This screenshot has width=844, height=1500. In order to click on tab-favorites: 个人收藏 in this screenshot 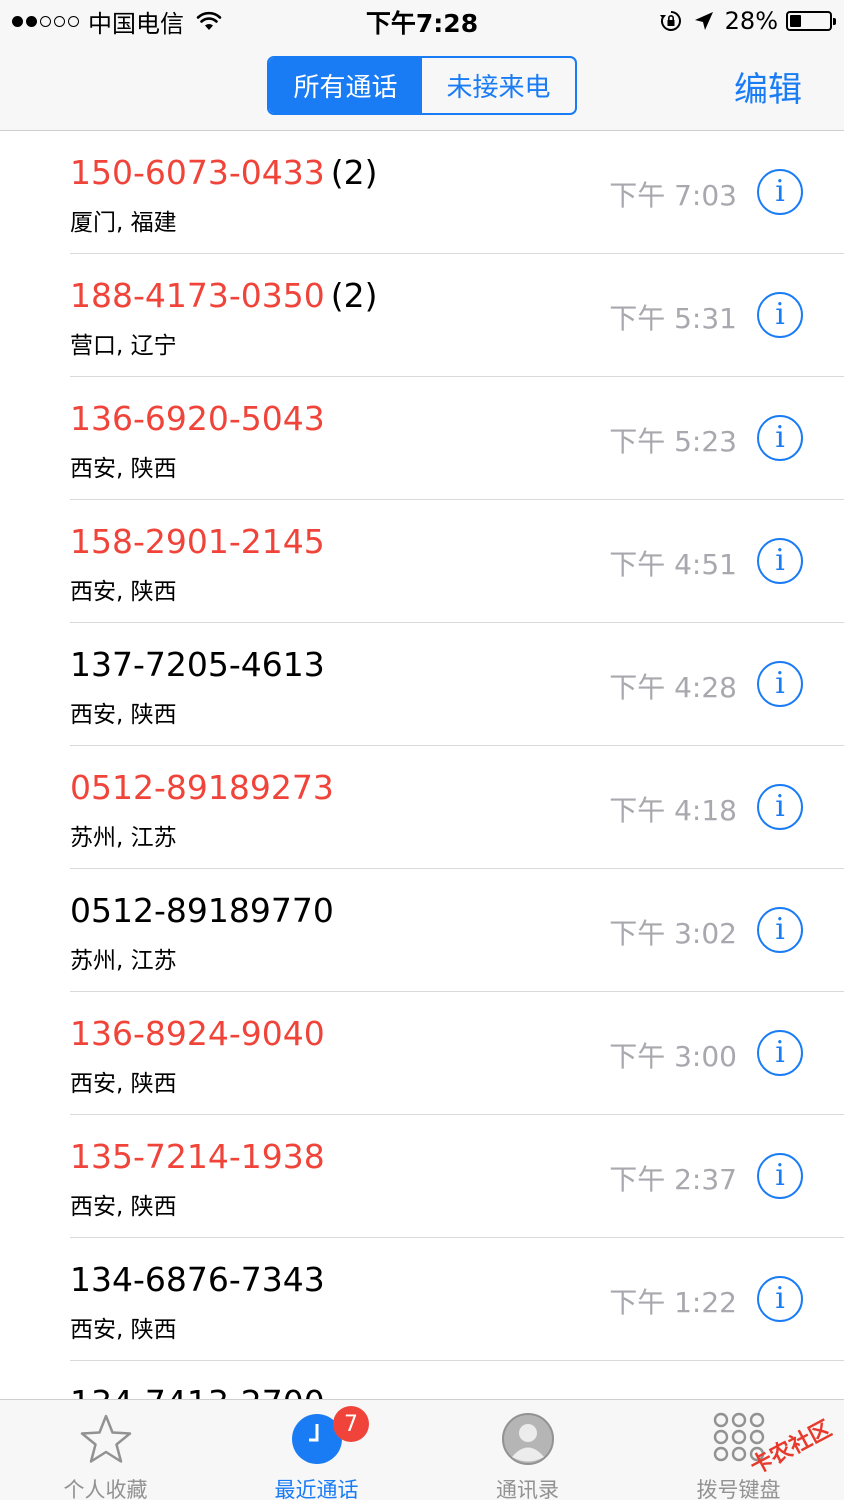, I will do `click(105, 1450)`.